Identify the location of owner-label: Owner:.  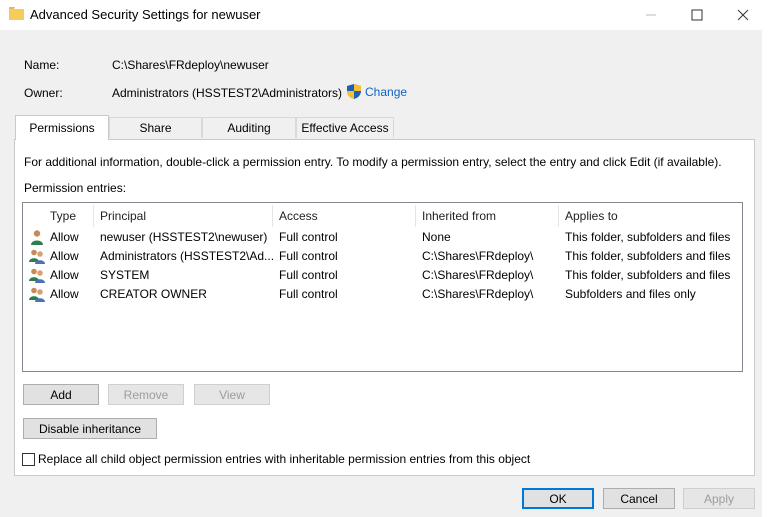
(43, 93).